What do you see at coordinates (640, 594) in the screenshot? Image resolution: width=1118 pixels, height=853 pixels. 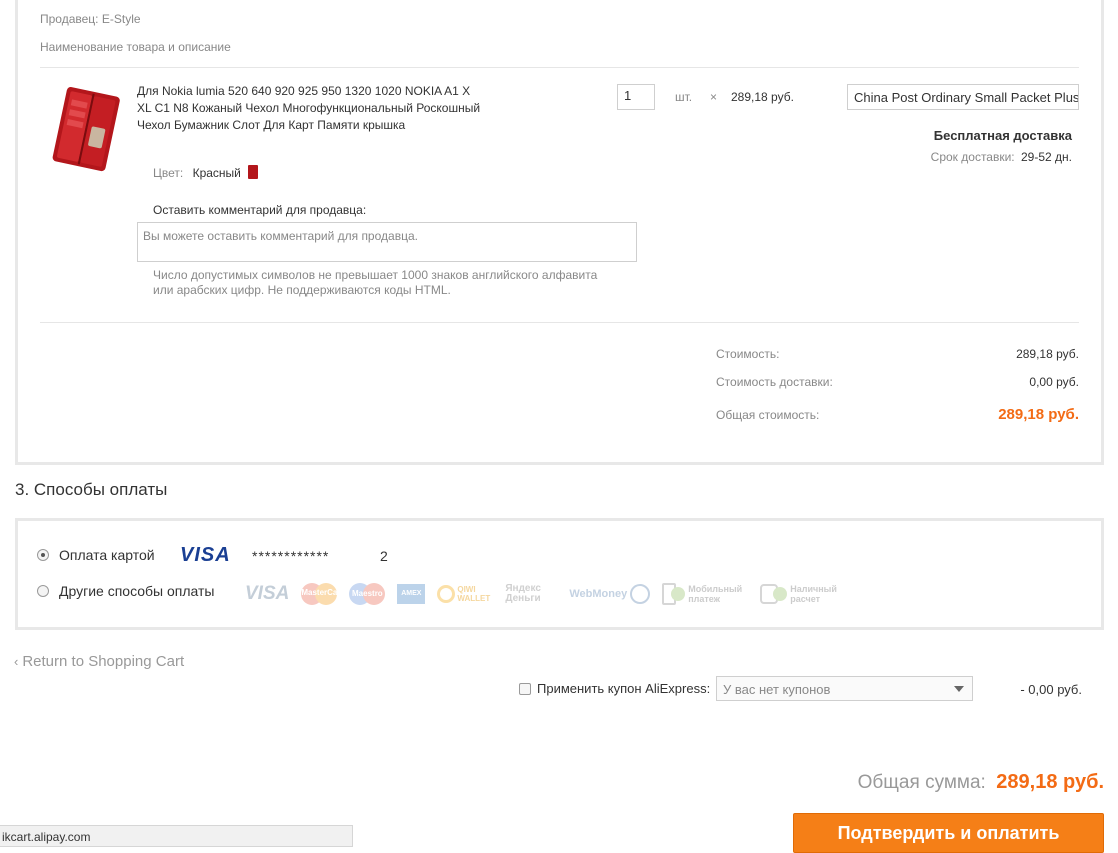 I see `globe-icon` at bounding box center [640, 594].